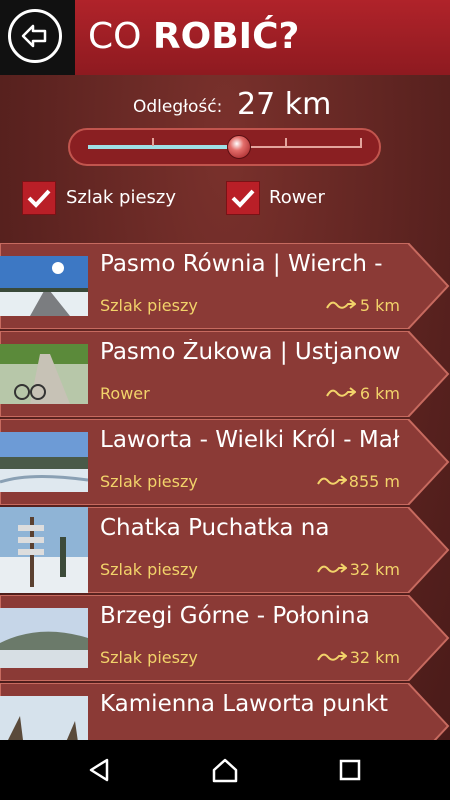  I want to click on checkbox-label-rower: Rower, so click(297, 197).